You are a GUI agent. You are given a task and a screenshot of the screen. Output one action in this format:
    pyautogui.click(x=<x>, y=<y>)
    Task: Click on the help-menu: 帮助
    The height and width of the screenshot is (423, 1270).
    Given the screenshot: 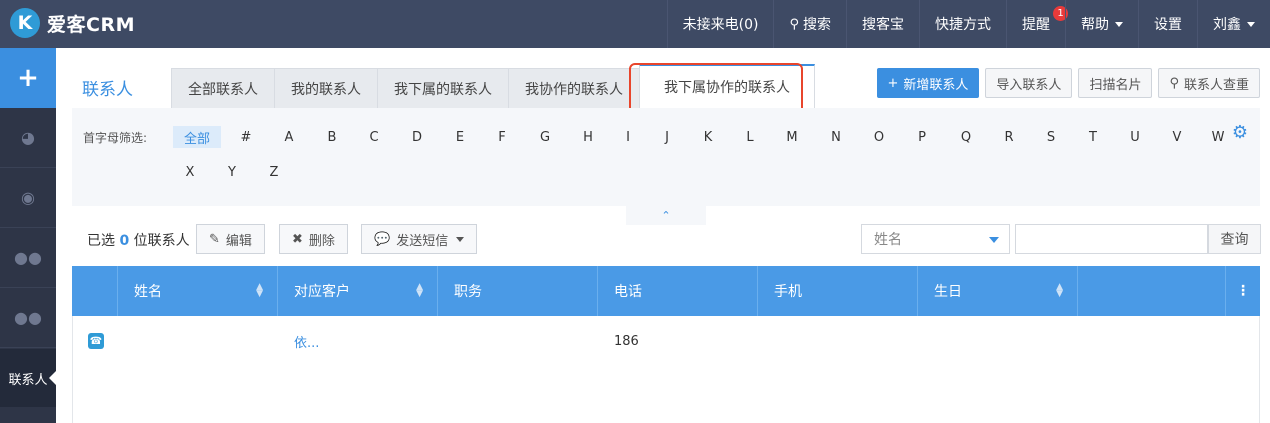 What is the action you would take?
    pyautogui.click(x=1101, y=24)
    